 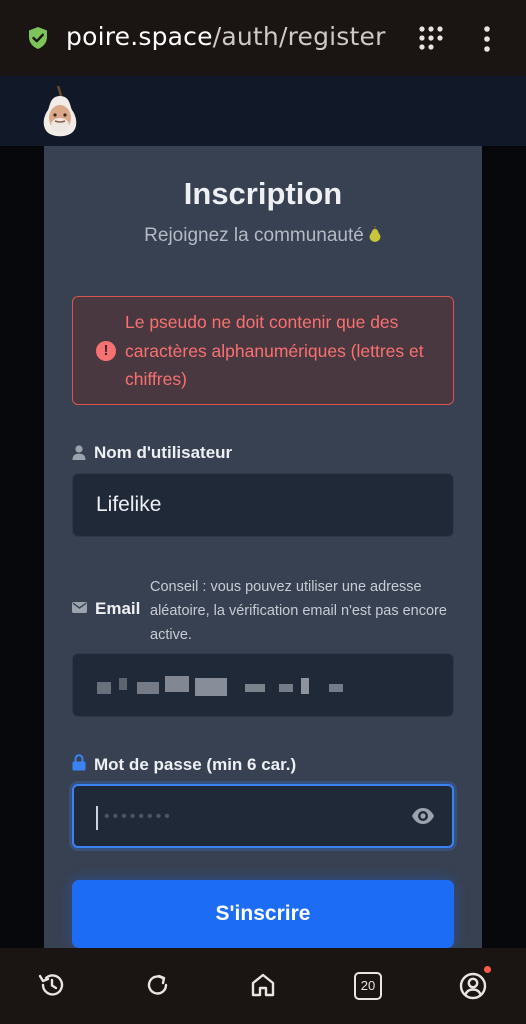 I want to click on tabs-icon: 20, so click(x=368, y=986).